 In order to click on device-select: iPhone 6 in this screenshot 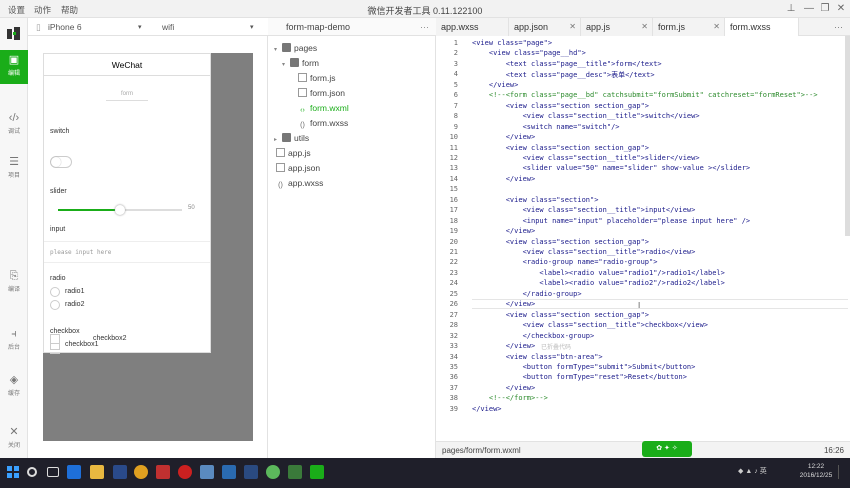, I will do `click(65, 27)`.